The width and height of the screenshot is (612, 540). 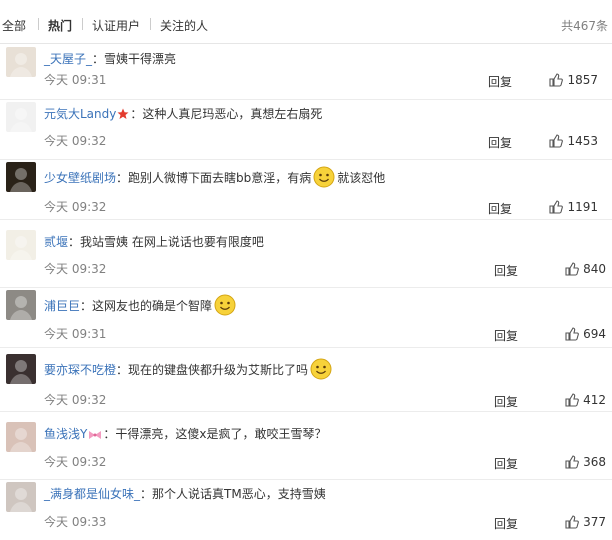 What do you see at coordinates (65, 434) in the screenshot?
I see `comment-username: 鱼浅浅Y` at bounding box center [65, 434].